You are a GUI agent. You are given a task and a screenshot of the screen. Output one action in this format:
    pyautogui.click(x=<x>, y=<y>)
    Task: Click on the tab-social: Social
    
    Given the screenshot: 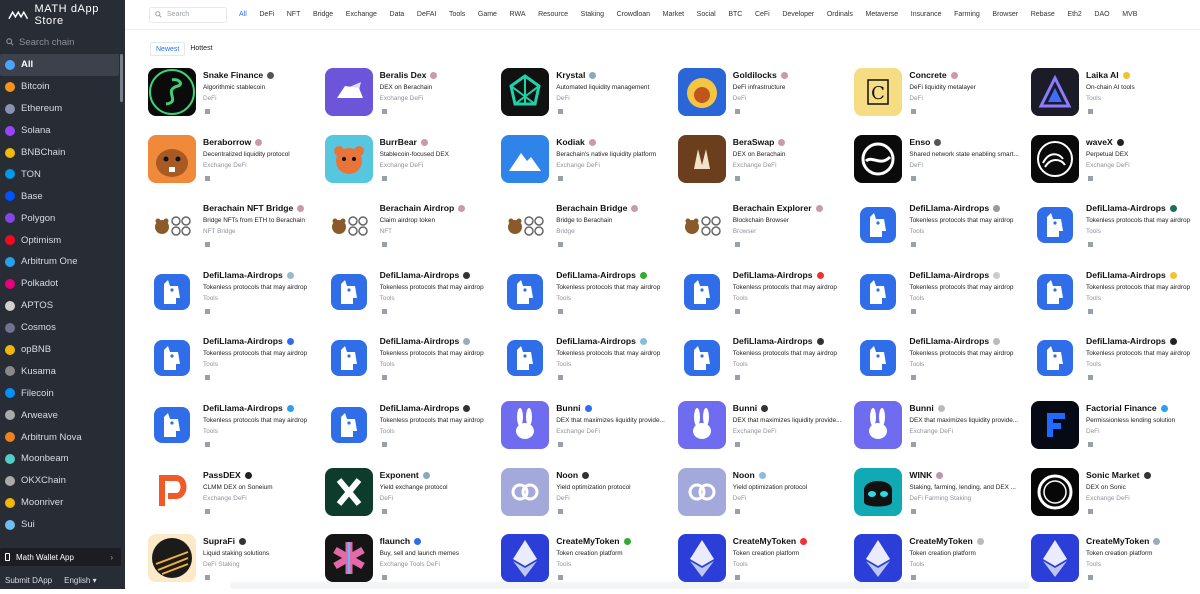 What is the action you would take?
    pyautogui.click(x=706, y=14)
    